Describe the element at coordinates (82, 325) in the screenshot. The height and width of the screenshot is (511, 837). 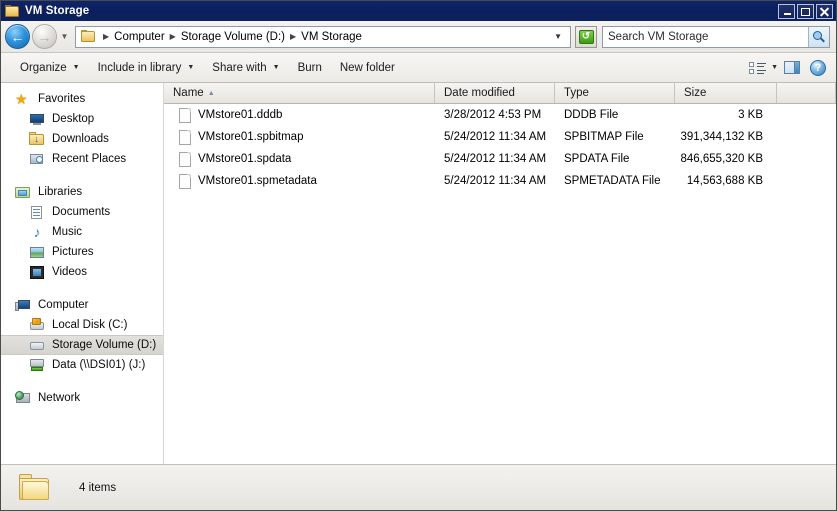
I see `sidebar-item-local-disk-c: Local Disk (C:)` at that location.